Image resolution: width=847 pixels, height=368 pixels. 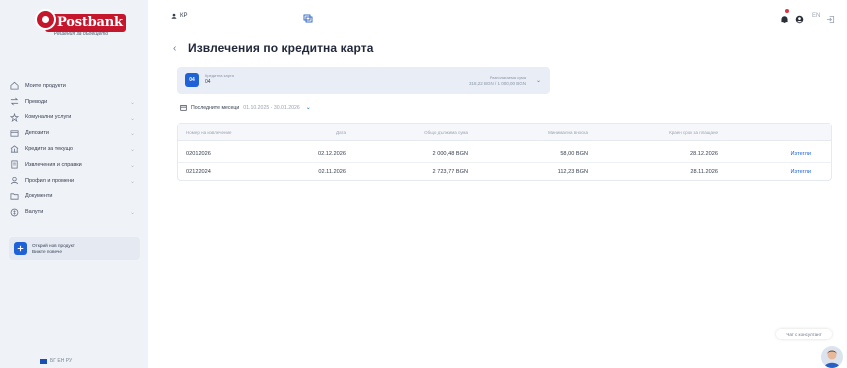 What do you see at coordinates (704, 172) in the screenshot?
I see `due-date: 28.11.2026` at bounding box center [704, 172].